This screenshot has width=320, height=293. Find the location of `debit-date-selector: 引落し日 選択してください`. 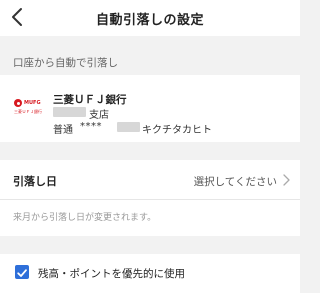

debit-date-selector: 引落し日 選択してください is located at coordinates (150, 180).